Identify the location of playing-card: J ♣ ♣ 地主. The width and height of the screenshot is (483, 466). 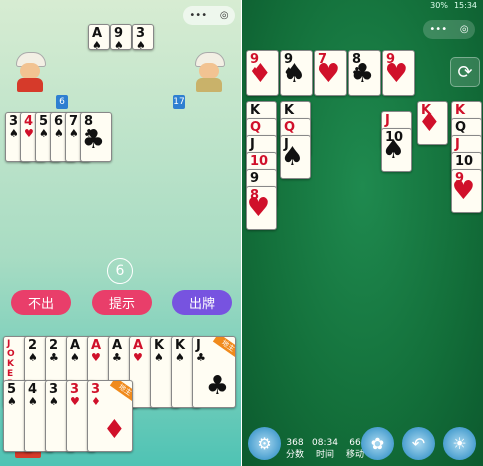
(214, 372).